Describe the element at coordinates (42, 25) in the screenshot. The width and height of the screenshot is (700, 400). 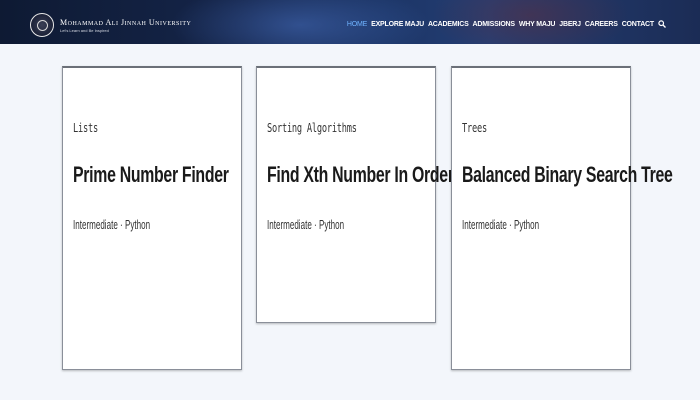
I see `university-seal-icon` at that location.